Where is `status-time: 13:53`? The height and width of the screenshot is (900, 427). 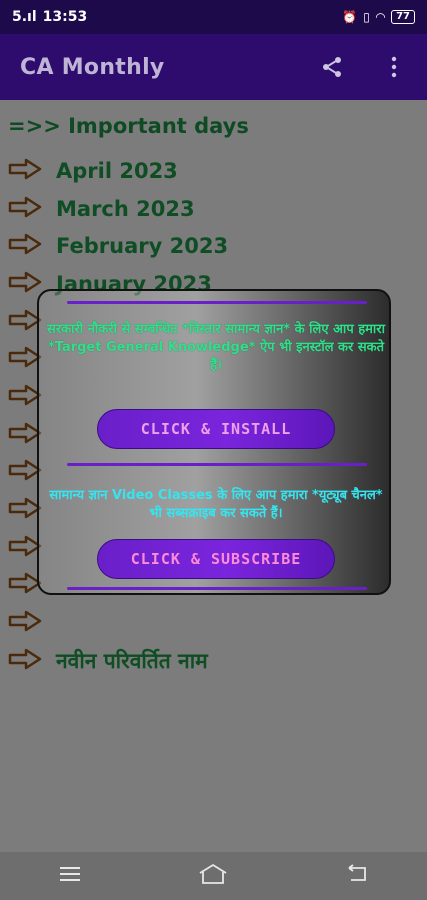
status-time: 13:53 is located at coordinates (65, 17).